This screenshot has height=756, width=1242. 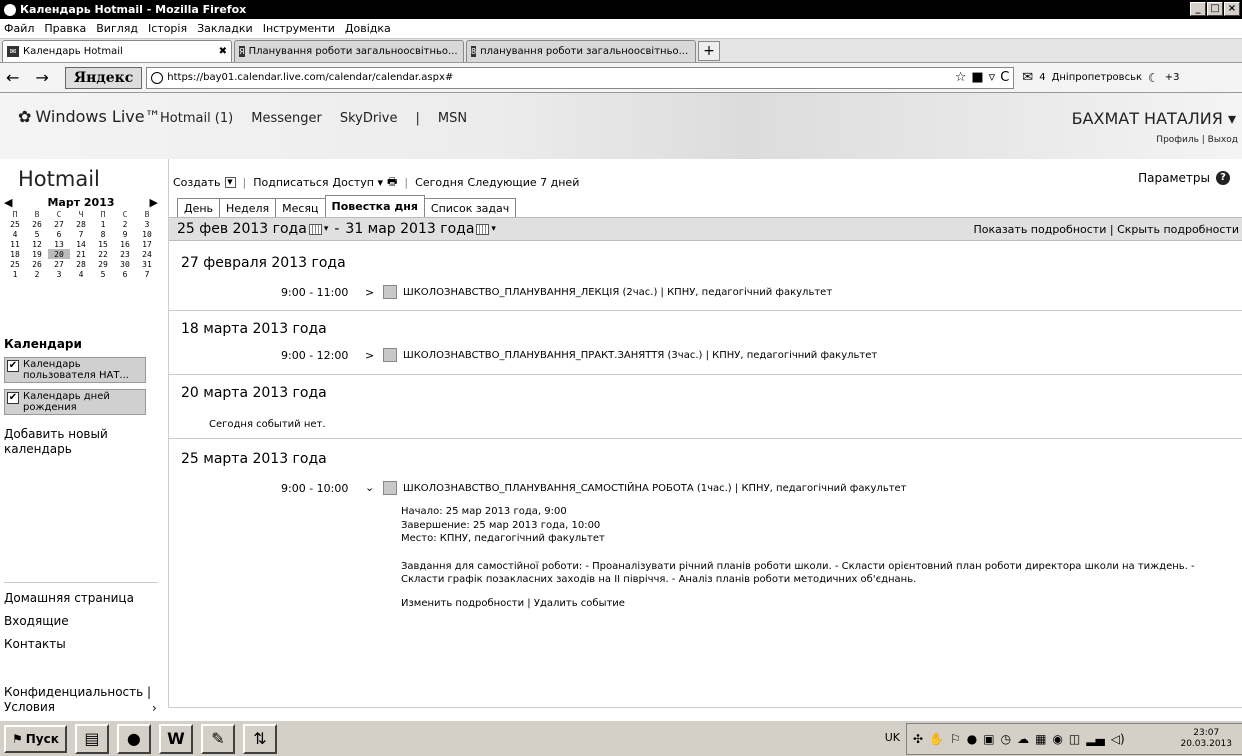 I want to click on city-label: Дніпропетровськ, so click(x=1097, y=77).